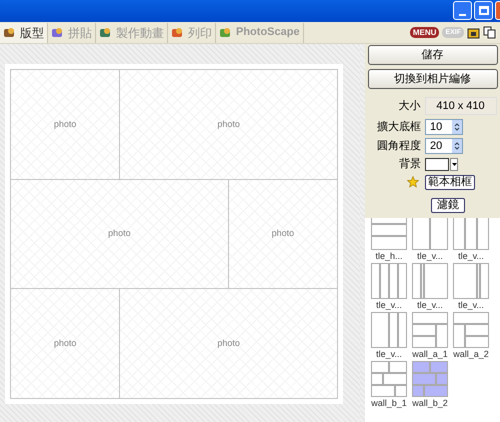  I want to click on star-icon, so click(413, 182).